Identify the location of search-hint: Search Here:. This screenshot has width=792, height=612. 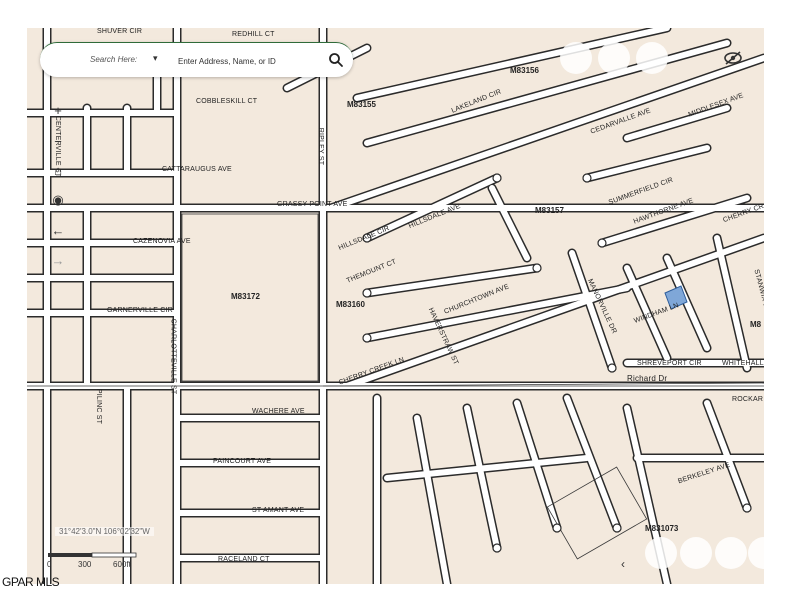
(114, 59).